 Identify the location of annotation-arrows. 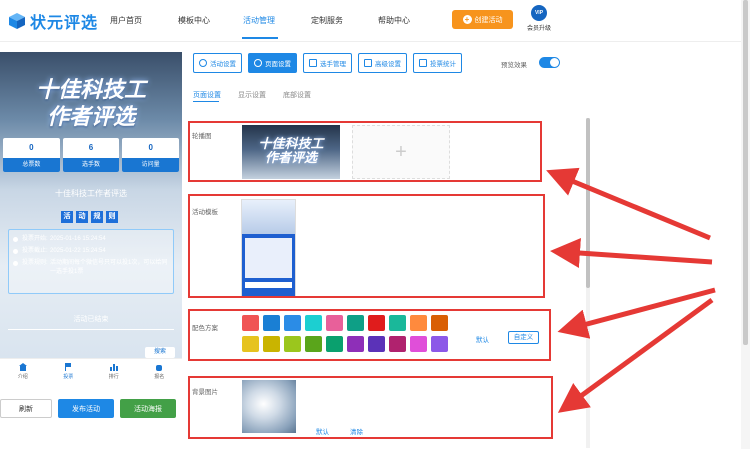
(631, 290).